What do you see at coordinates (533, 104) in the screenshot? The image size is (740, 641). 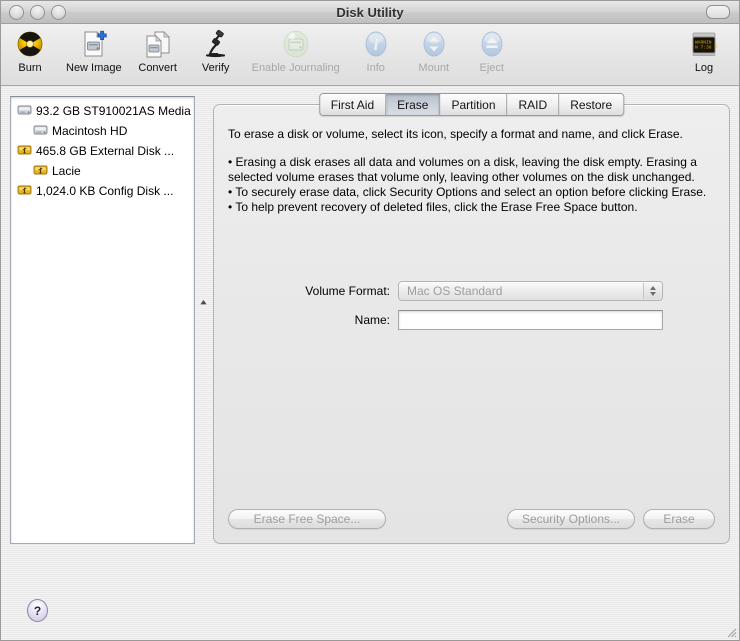 I see `tab-raid: RAID` at bounding box center [533, 104].